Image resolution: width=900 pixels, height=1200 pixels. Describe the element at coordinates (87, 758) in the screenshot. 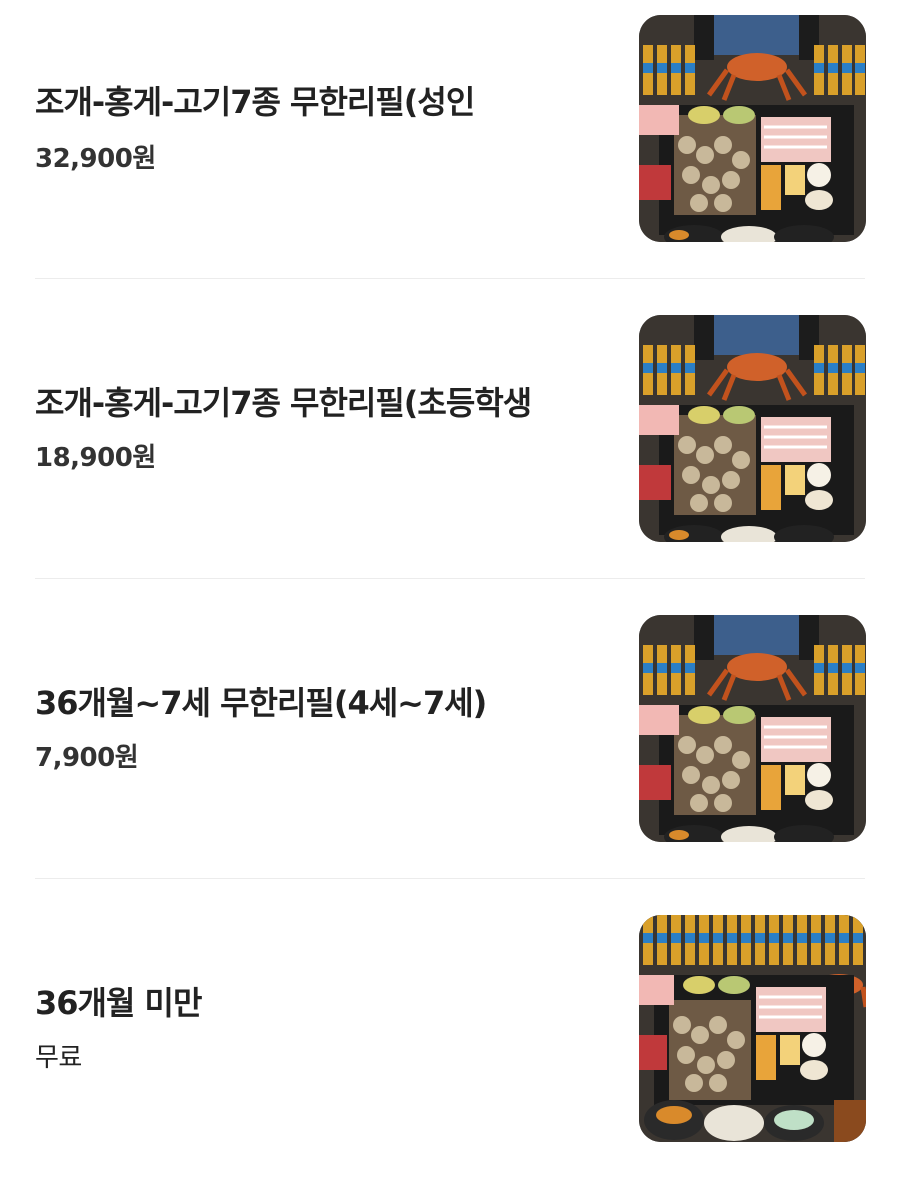

I see `menu-item-price: 7,900원` at that location.